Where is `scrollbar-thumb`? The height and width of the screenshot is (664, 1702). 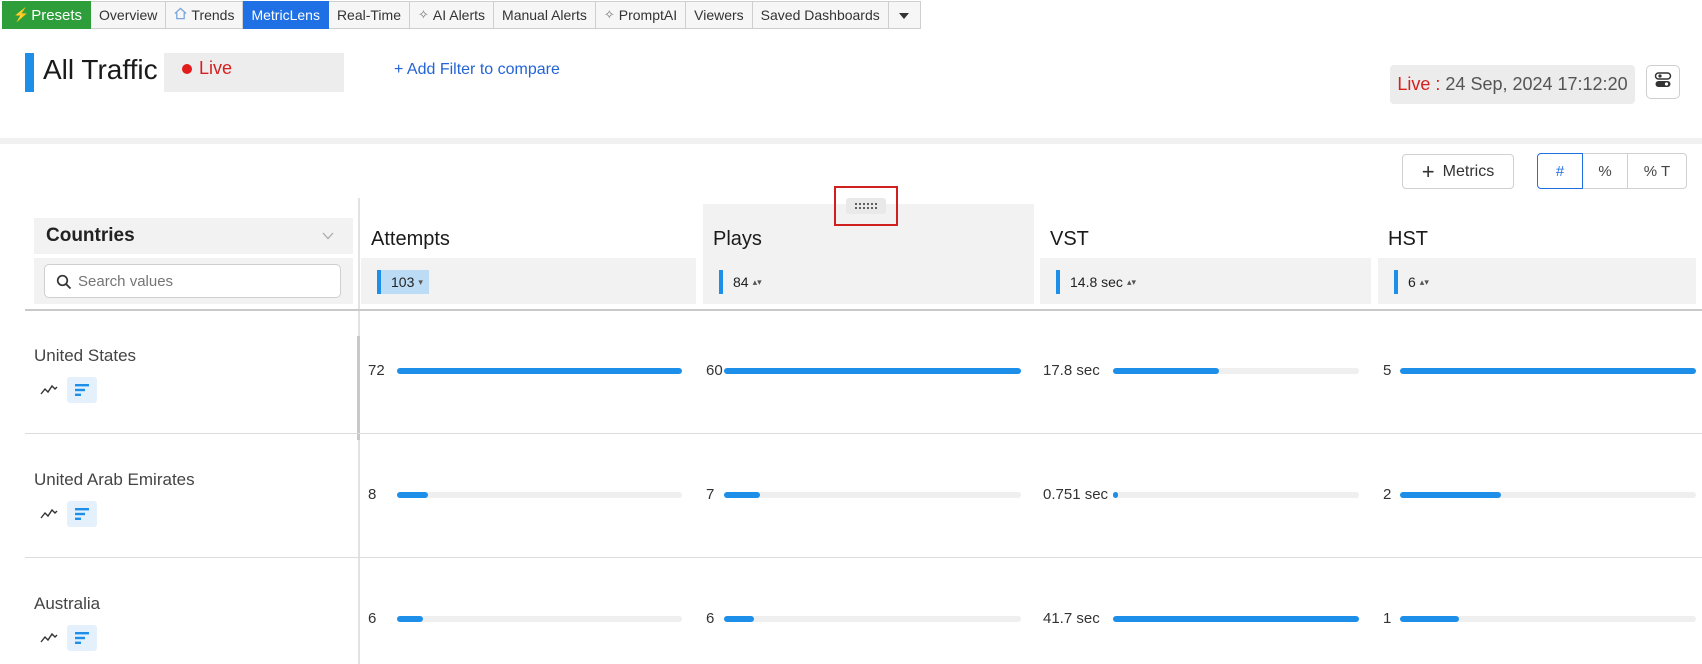 scrollbar-thumb is located at coordinates (358, 388).